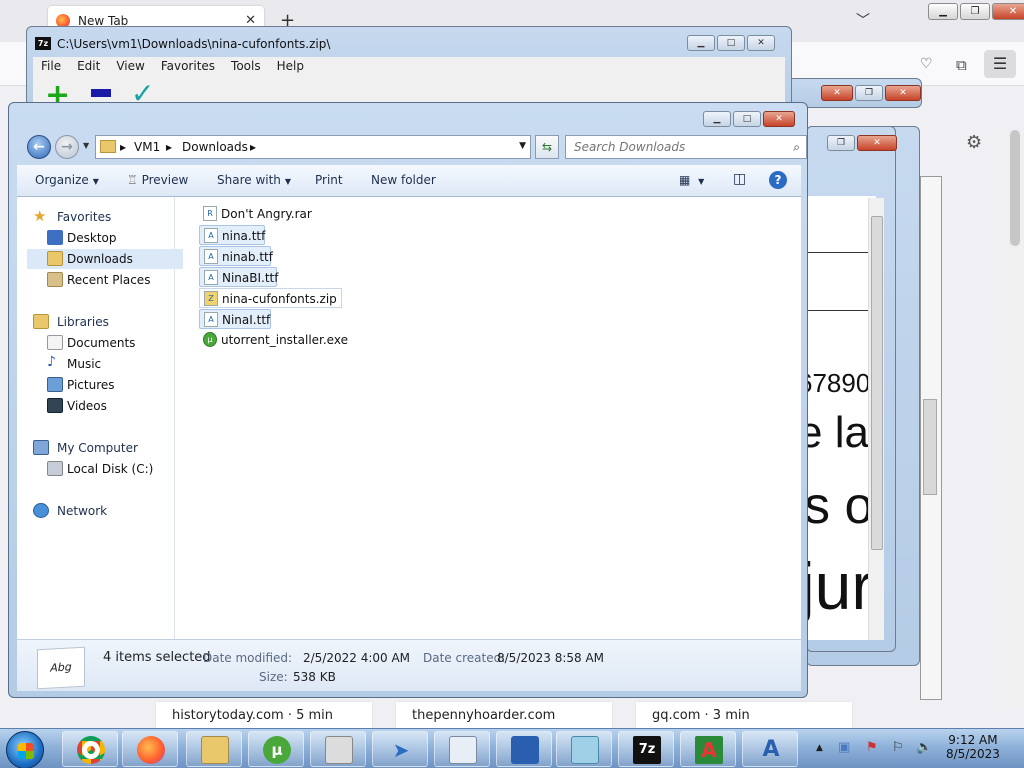  Describe the element at coordinates (646, 749) in the screenshot. I see `taskbar-7zip: 7z` at that location.